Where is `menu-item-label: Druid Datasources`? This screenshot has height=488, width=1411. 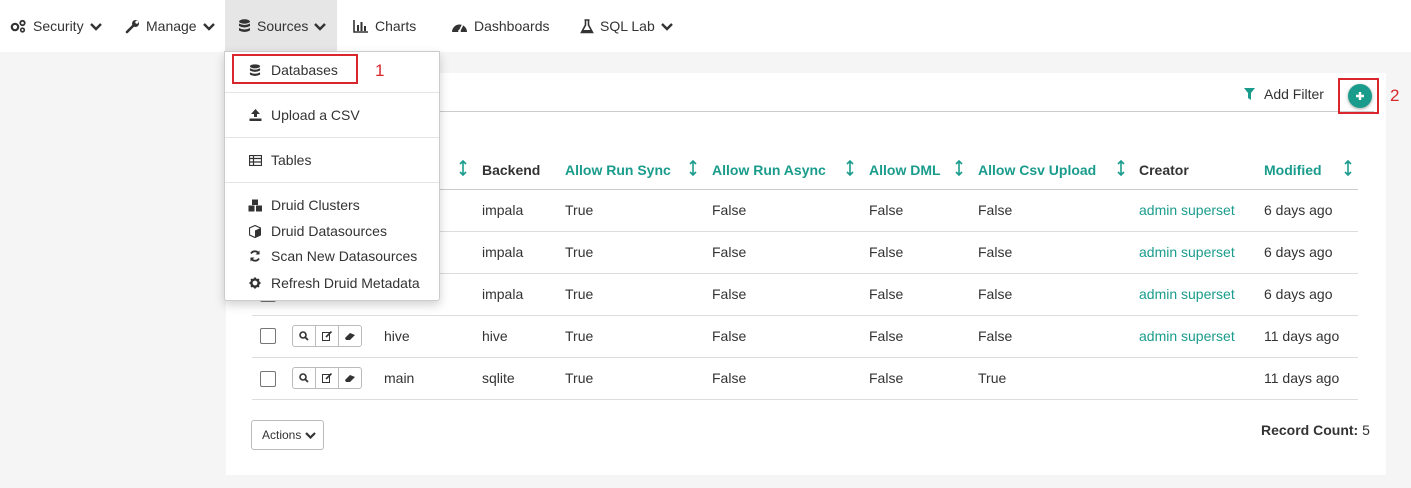
menu-item-label: Druid Datasources is located at coordinates (329, 231).